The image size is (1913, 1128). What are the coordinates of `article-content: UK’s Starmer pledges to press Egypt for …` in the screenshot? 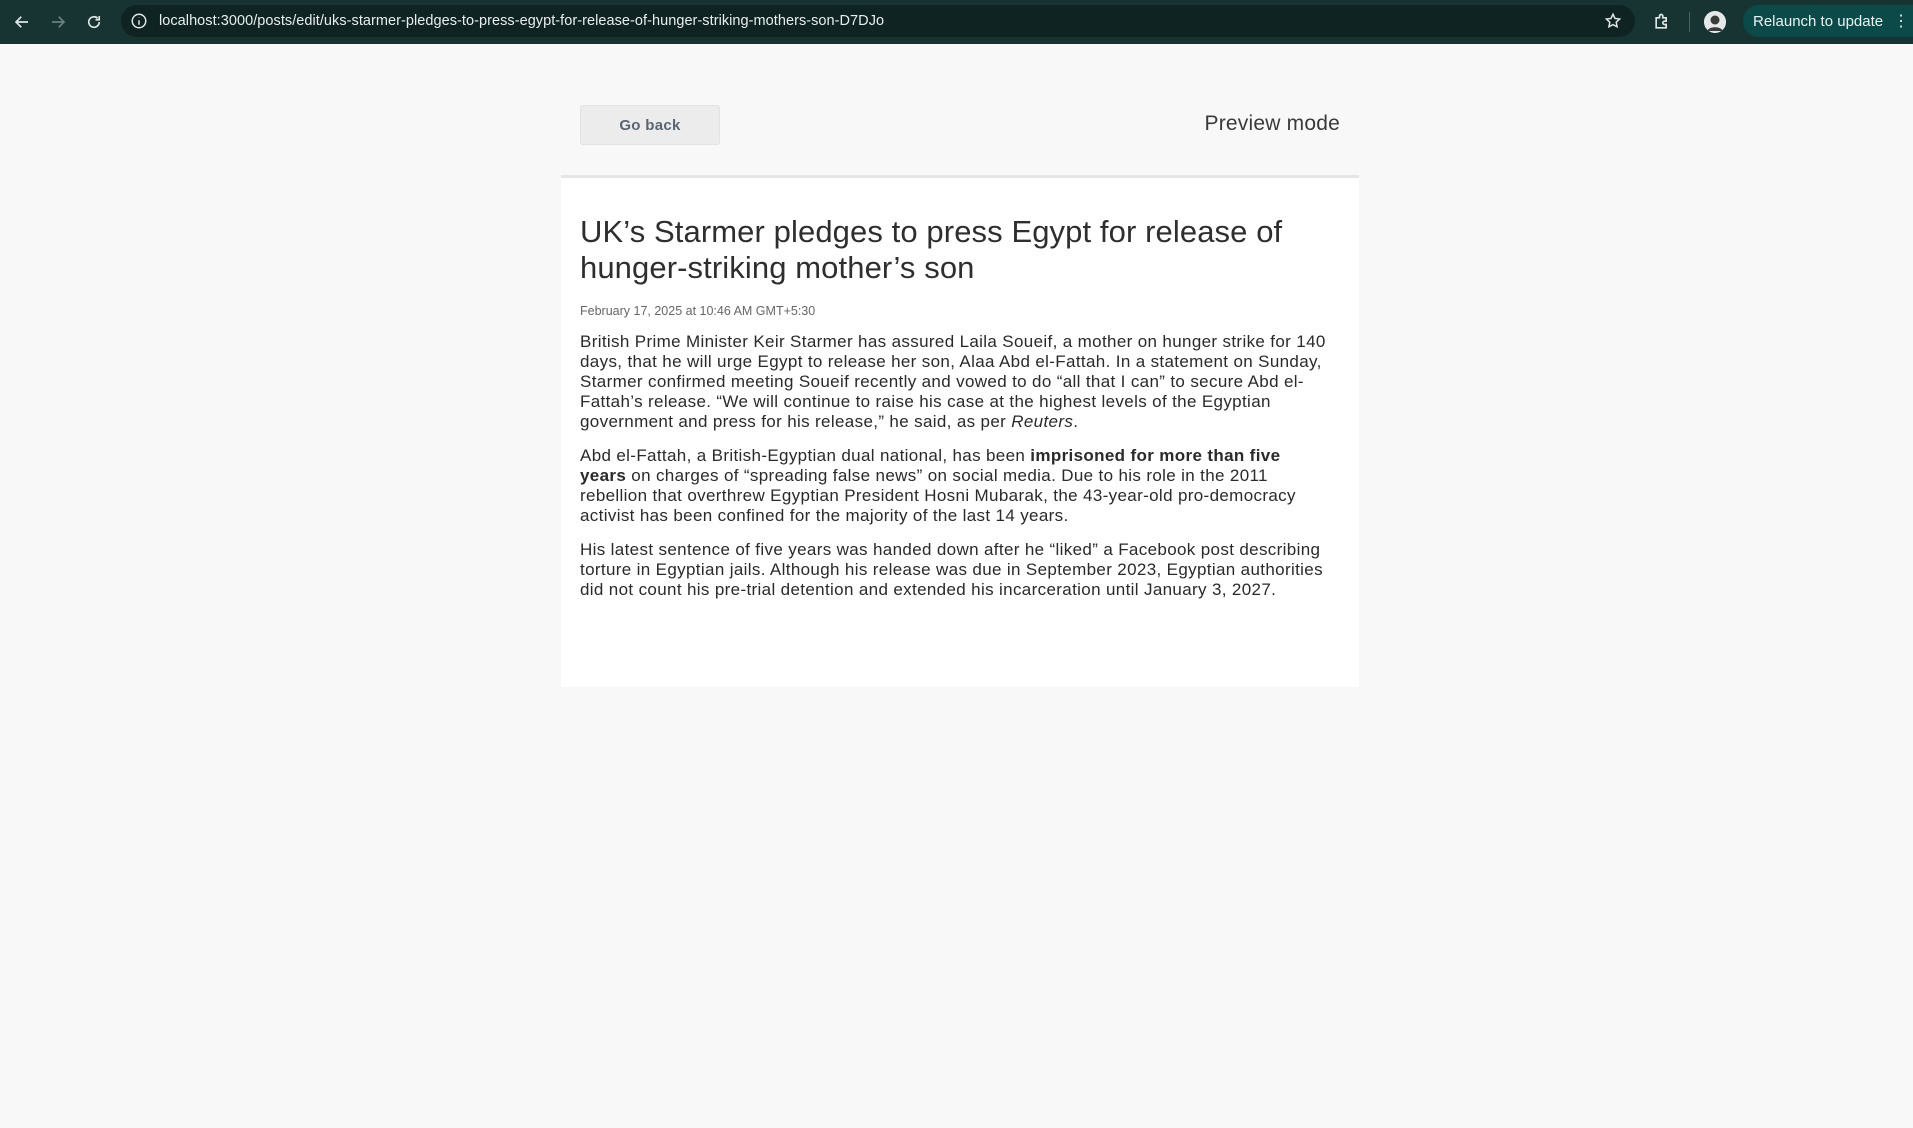 It's located at (955, 407).